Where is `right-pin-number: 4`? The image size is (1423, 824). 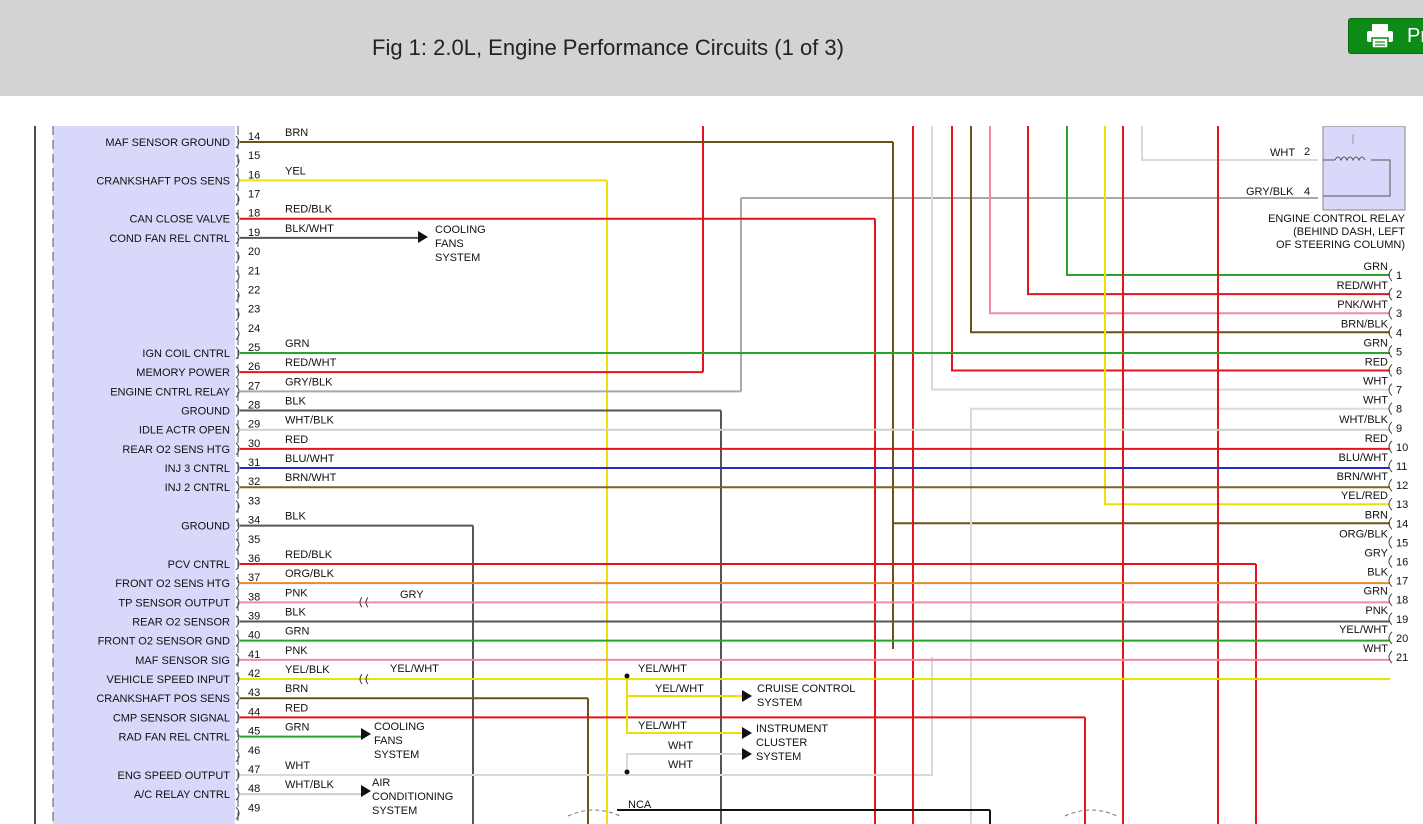 right-pin-number: 4 is located at coordinates (1399, 333).